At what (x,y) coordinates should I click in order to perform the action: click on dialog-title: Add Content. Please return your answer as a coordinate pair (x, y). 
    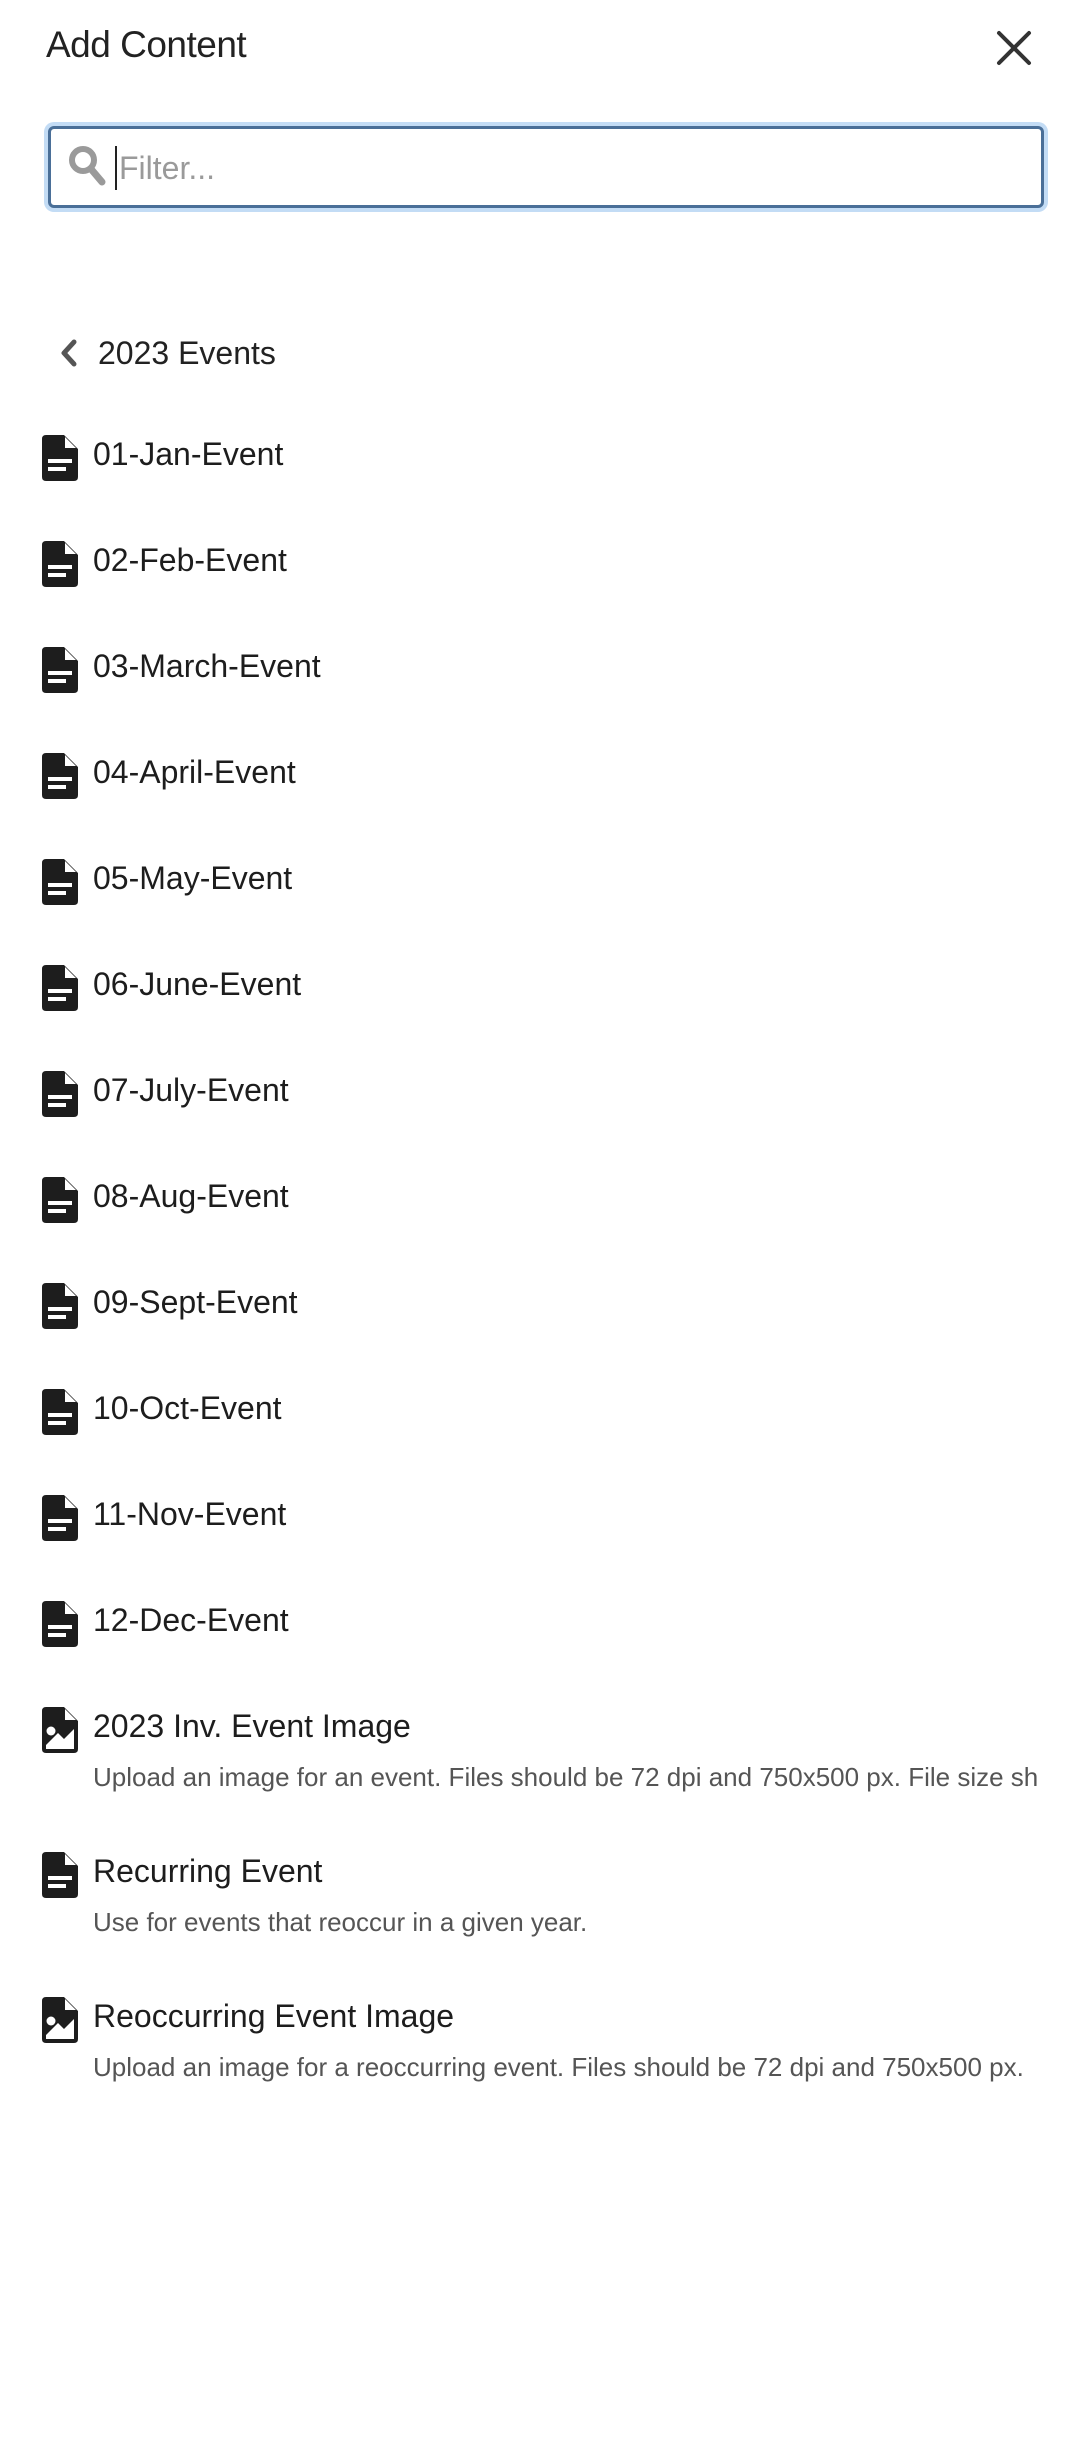
    Looking at the image, I should click on (146, 44).